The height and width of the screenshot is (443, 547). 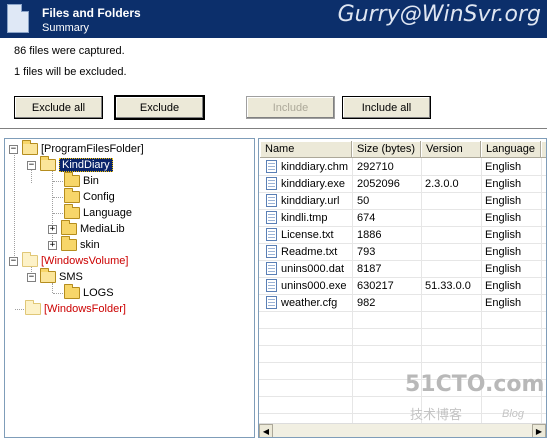 I want to click on tree-node-language: Language, so click(x=98, y=212).